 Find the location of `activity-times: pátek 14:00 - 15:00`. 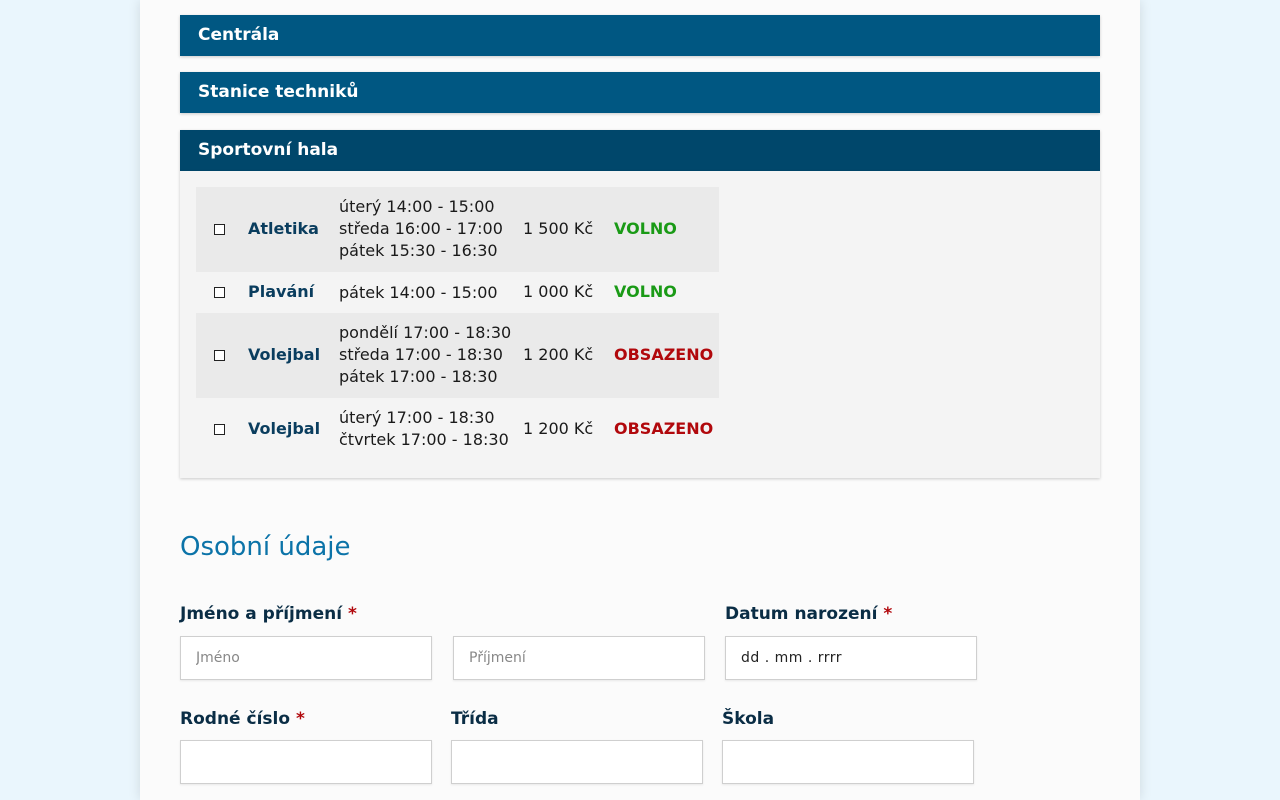

activity-times: pátek 14:00 - 15:00 is located at coordinates (418, 293).